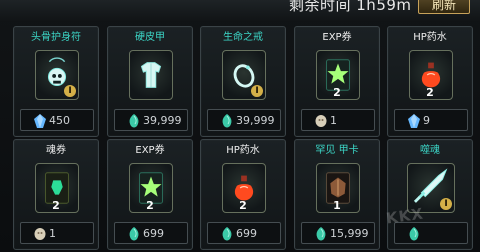  I want to click on price-box: 15,999, so click(338, 233).